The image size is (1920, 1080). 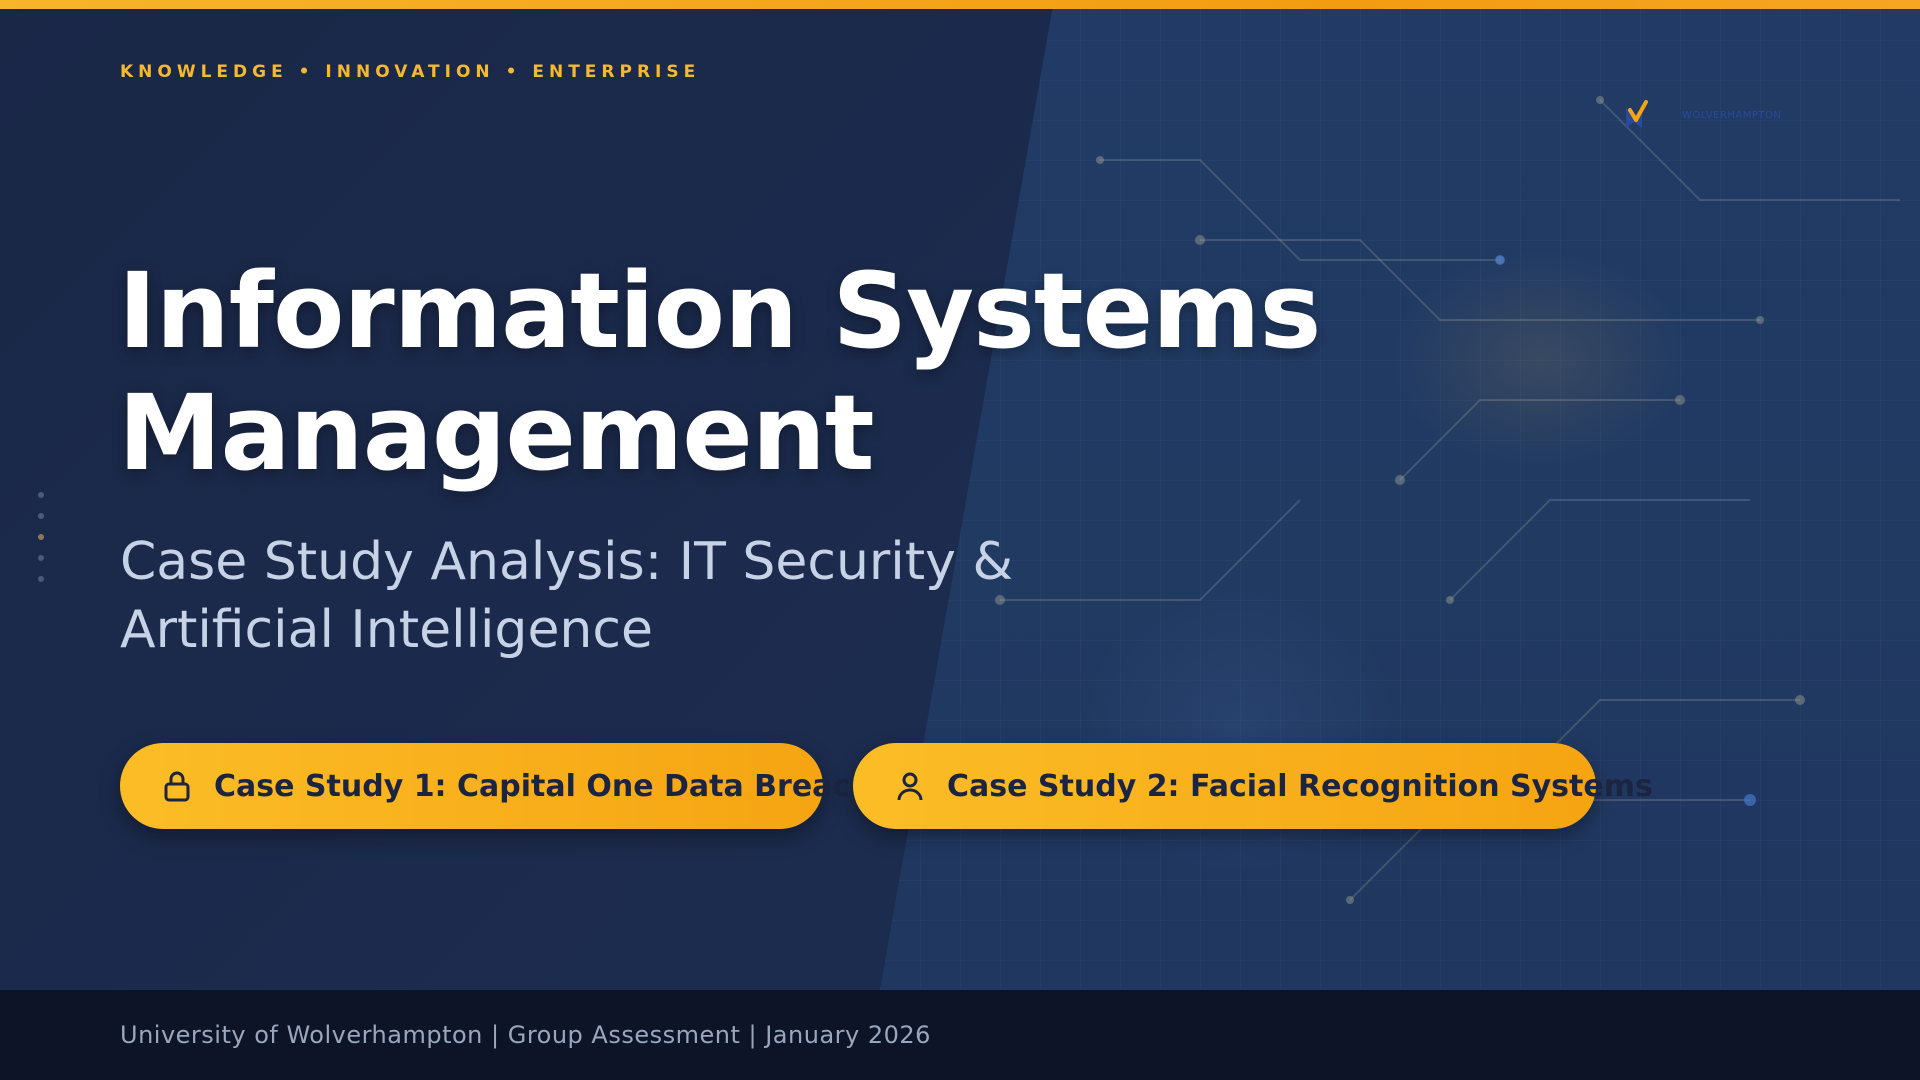 I want to click on tagline: KNOWLEDGE • INNOVATION • ENTERPRISE, so click(x=410, y=72).